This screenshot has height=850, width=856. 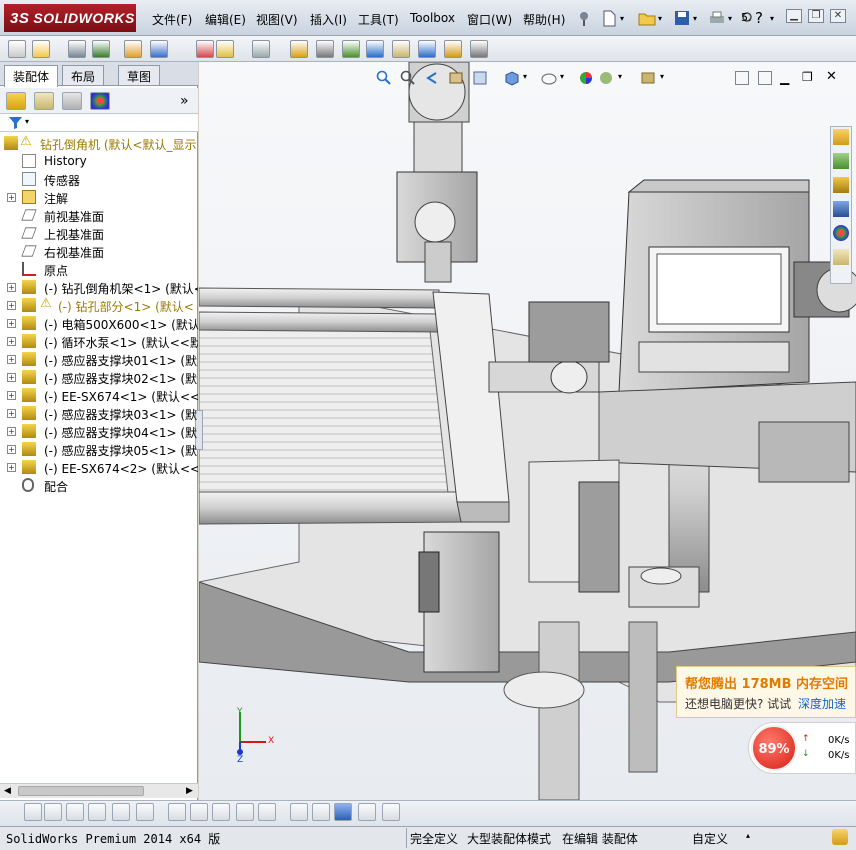 I want to click on tree-item: 上视基准面, so click(x=99, y=233).